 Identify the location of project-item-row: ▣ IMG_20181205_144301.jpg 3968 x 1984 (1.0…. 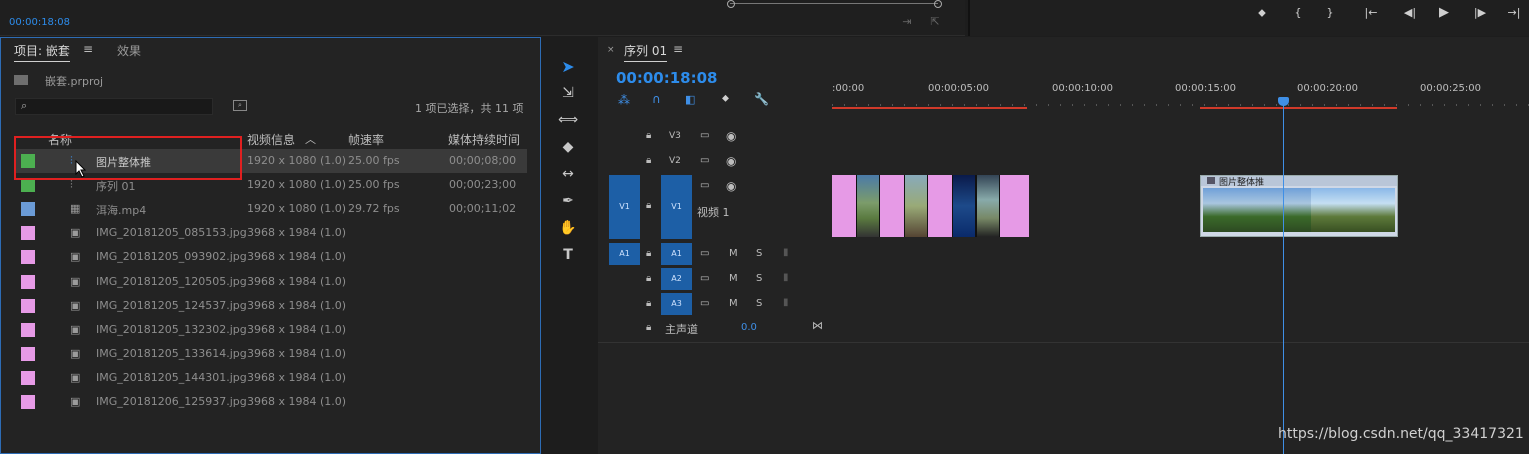
(271, 378).